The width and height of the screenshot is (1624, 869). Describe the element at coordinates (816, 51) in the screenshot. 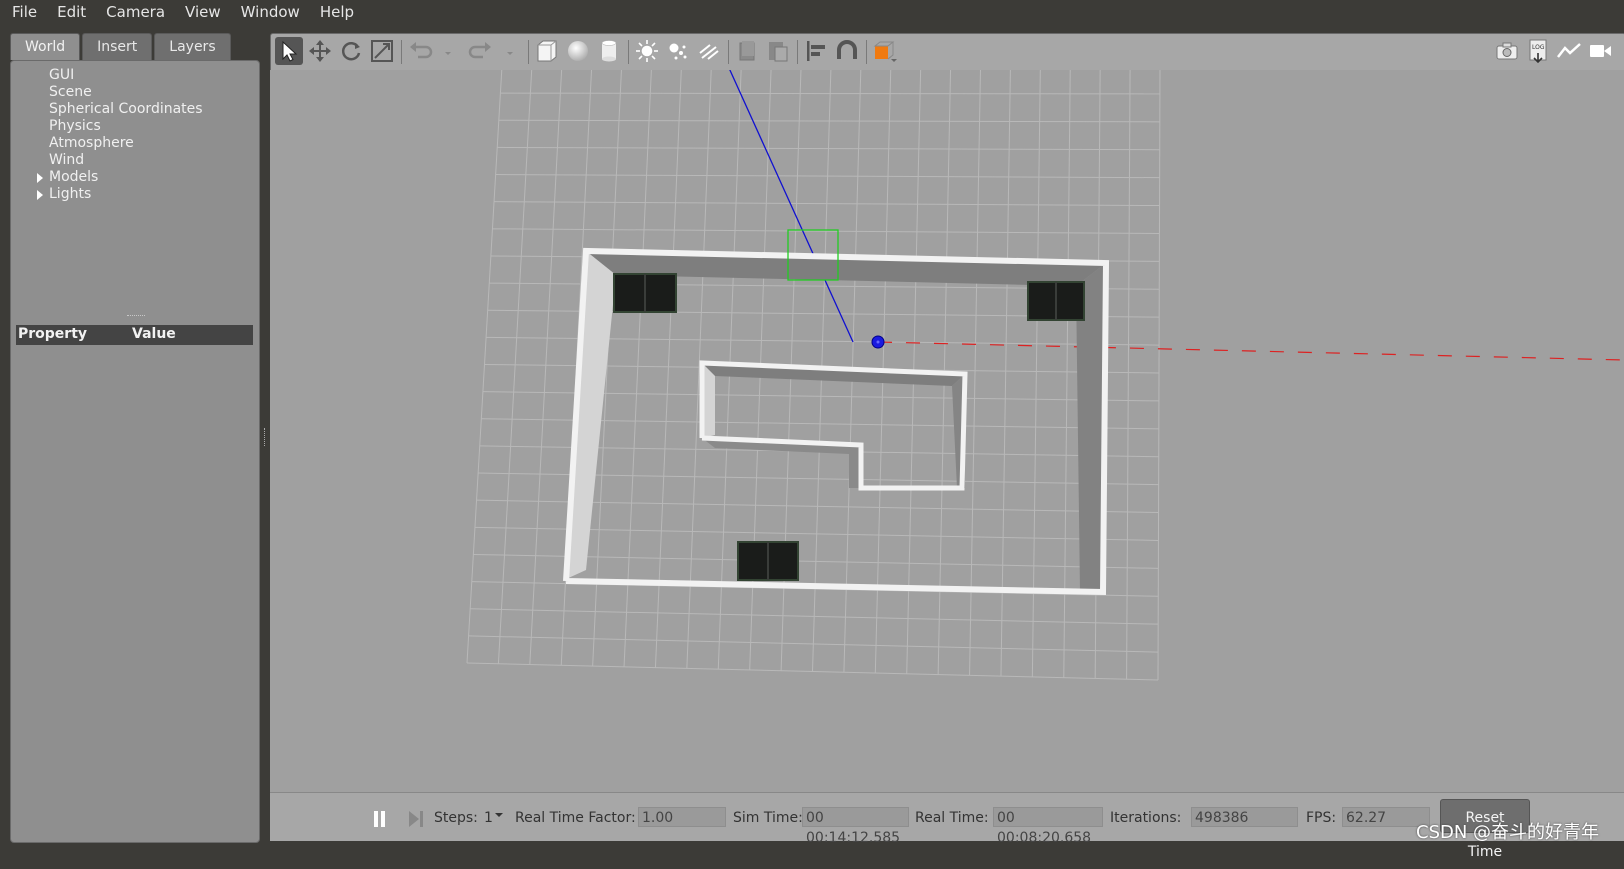

I see `align-icon` at that location.